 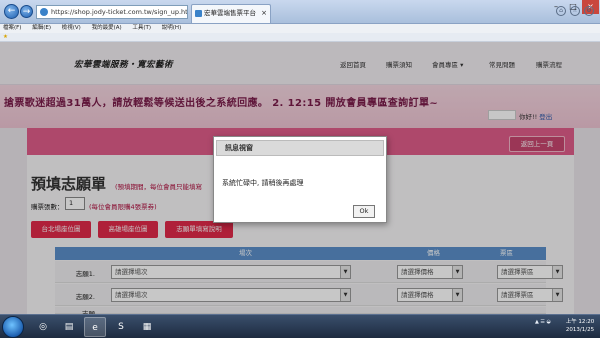 What do you see at coordinates (13, 327) in the screenshot?
I see `start-button` at bounding box center [13, 327].